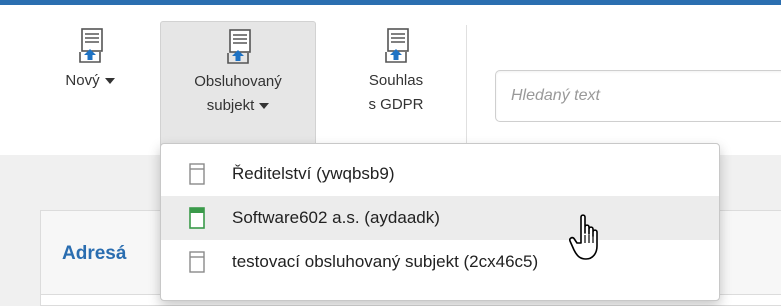 Image resolution: width=781 pixels, height=306 pixels. I want to click on dropdown-item-testovaci-subjekt: testovací obsluhovaný subjekt (2cx46c5), so click(440, 262).